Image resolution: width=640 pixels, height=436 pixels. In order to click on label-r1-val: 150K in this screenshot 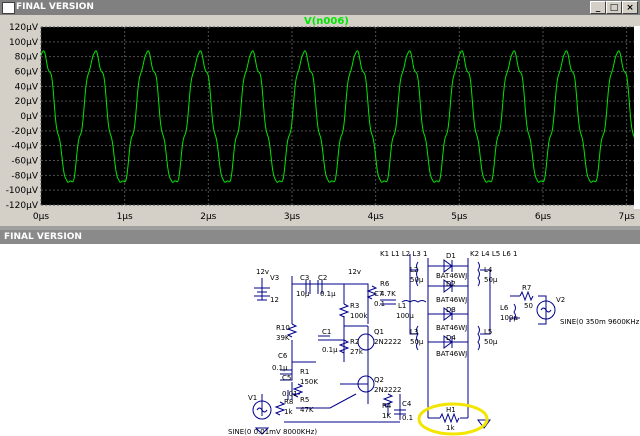, I will do `click(309, 382)`.